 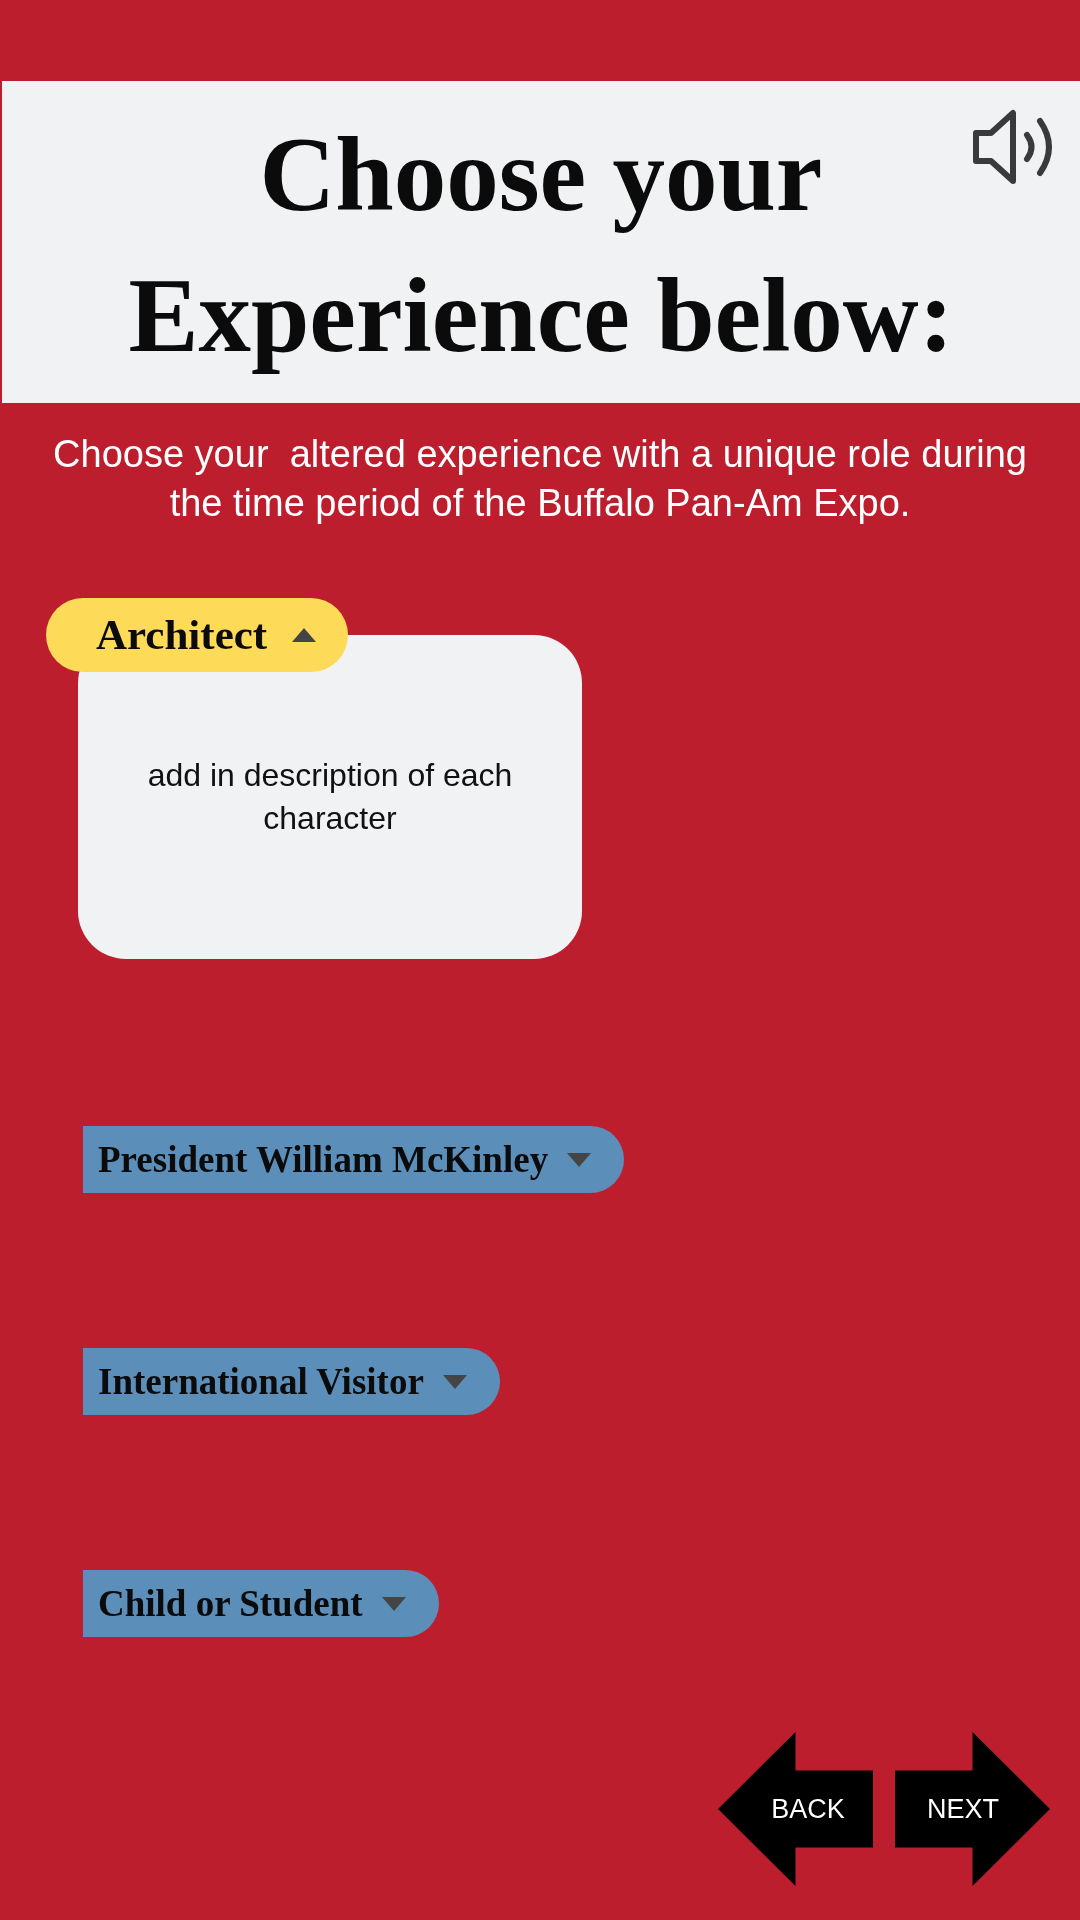 What do you see at coordinates (330, 797) in the screenshot?
I see `description-text: add in description of each character` at bounding box center [330, 797].